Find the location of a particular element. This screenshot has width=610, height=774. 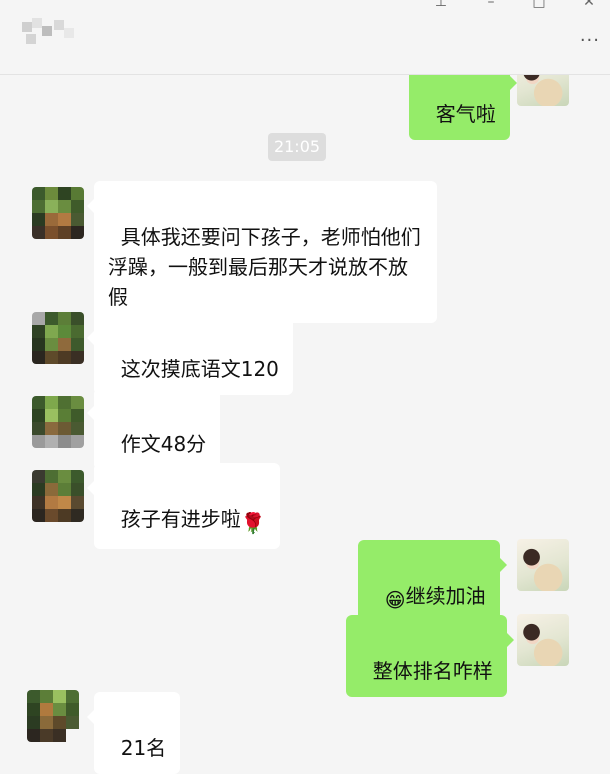

message-bubble-received: 孩子有进步啦🌹 is located at coordinates (183, 506).